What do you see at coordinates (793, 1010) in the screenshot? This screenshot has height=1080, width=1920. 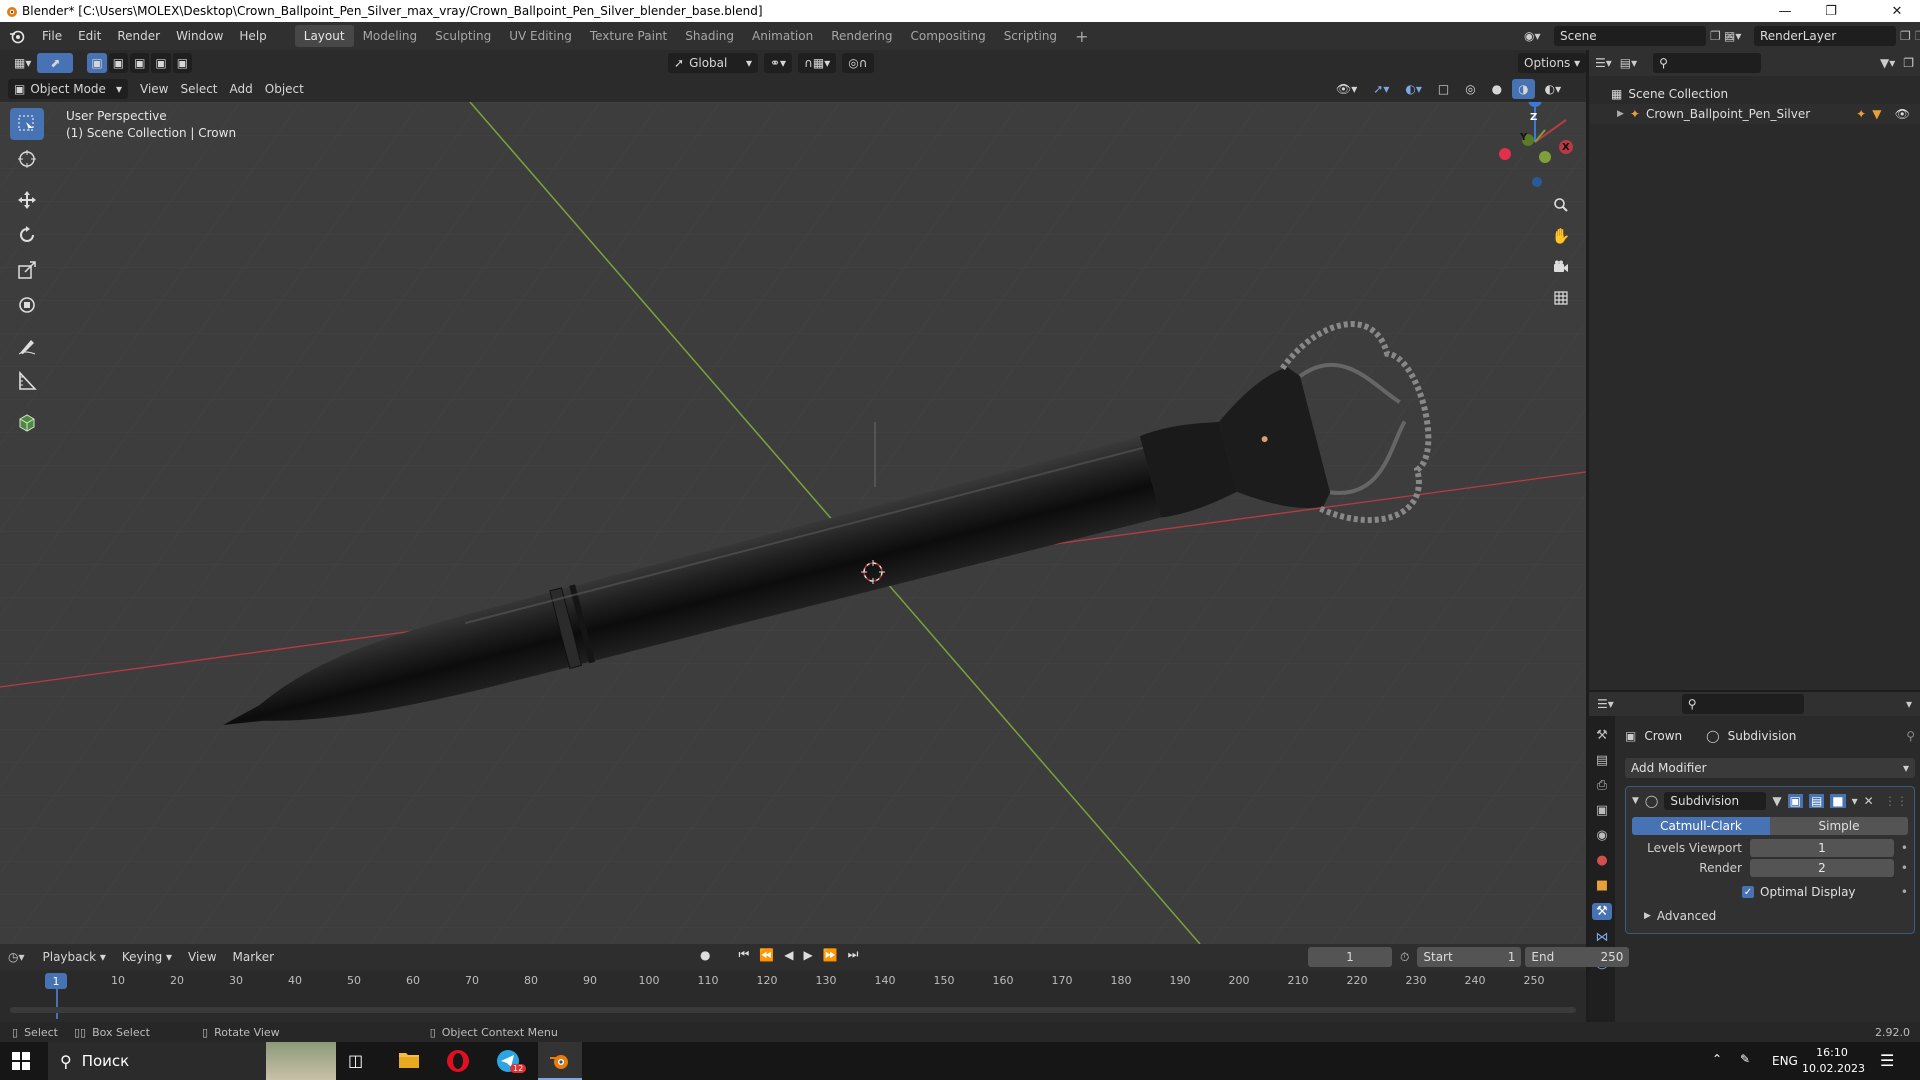 I see `timeline-scrollbar` at bounding box center [793, 1010].